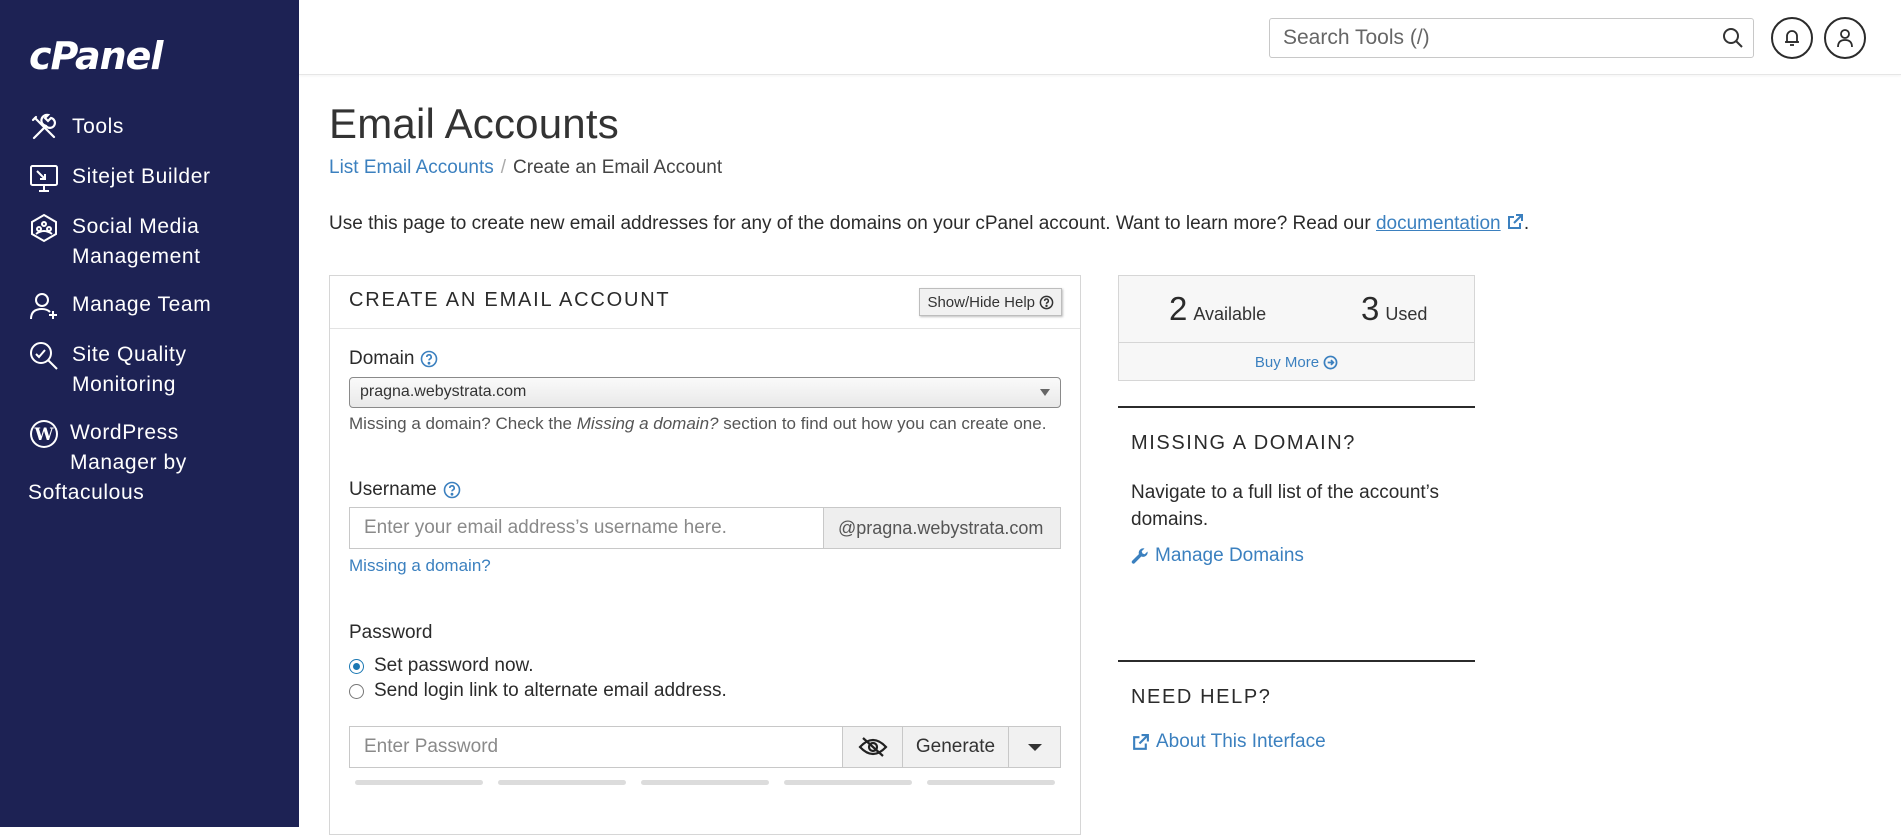 The height and width of the screenshot is (835, 1901). Describe the element at coordinates (981, 302) in the screenshot. I see `help-button-label: Show/Hide Help` at that location.